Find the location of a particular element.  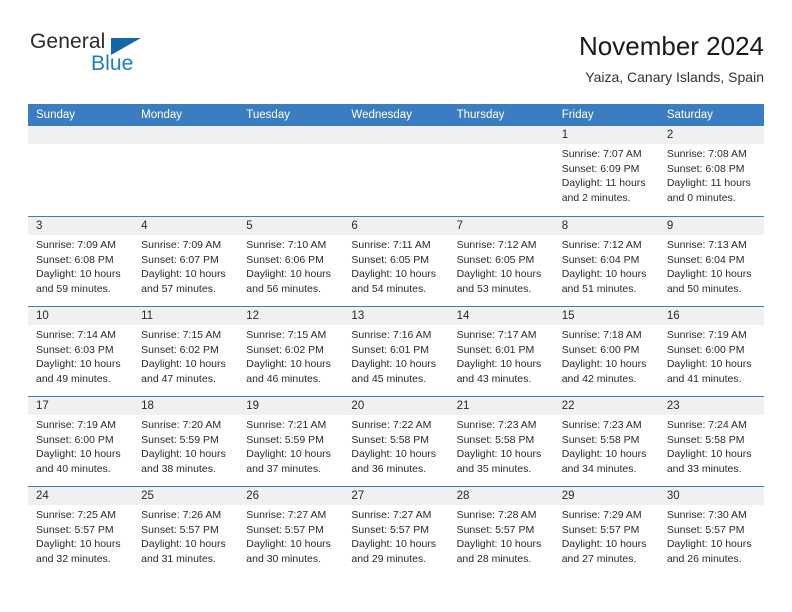

sunrise-text: Sunrise: 7:18 AM is located at coordinates (601, 335).